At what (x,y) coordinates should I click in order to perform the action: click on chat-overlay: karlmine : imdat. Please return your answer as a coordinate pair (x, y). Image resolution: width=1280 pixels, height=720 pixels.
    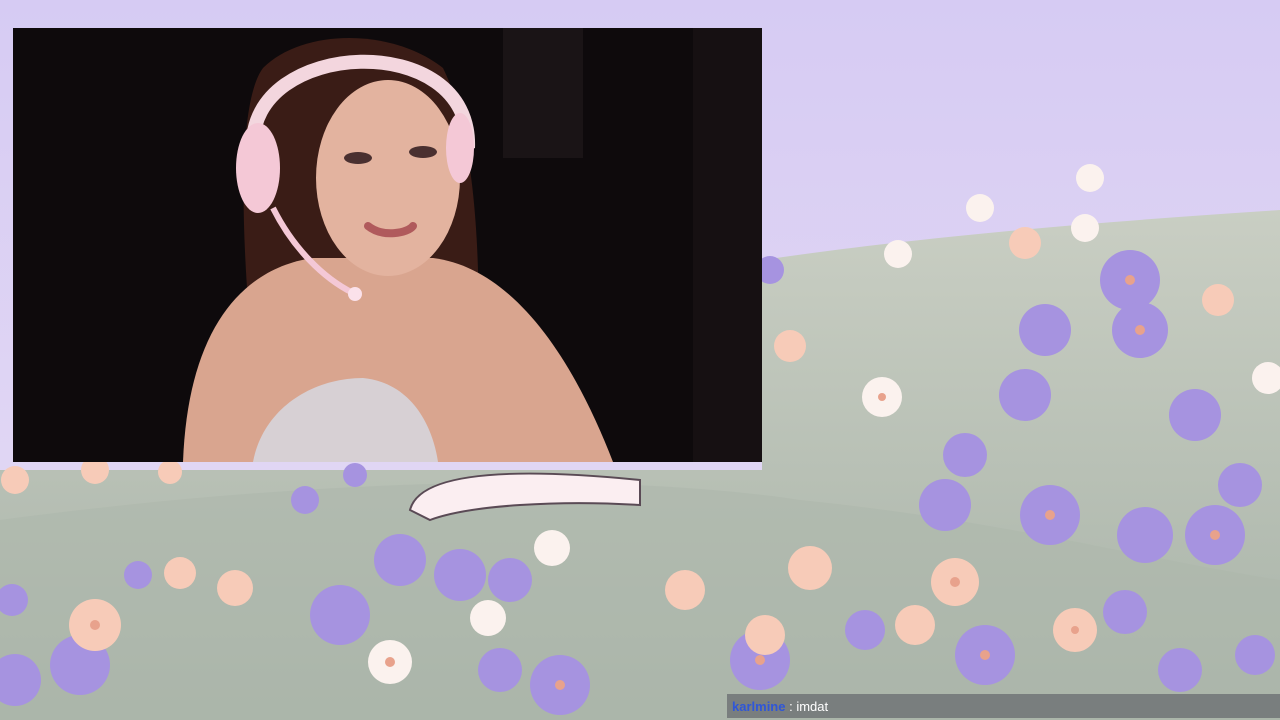
    Looking at the image, I should click on (1003, 706).